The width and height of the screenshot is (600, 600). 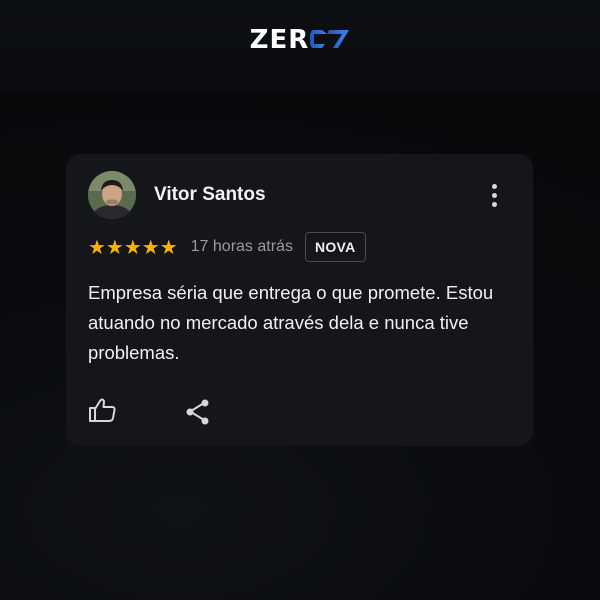 What do you see at coordinates (494, 195) in the screenshot?
I see `more-vertical-icon` at bounding box center [494, 195].